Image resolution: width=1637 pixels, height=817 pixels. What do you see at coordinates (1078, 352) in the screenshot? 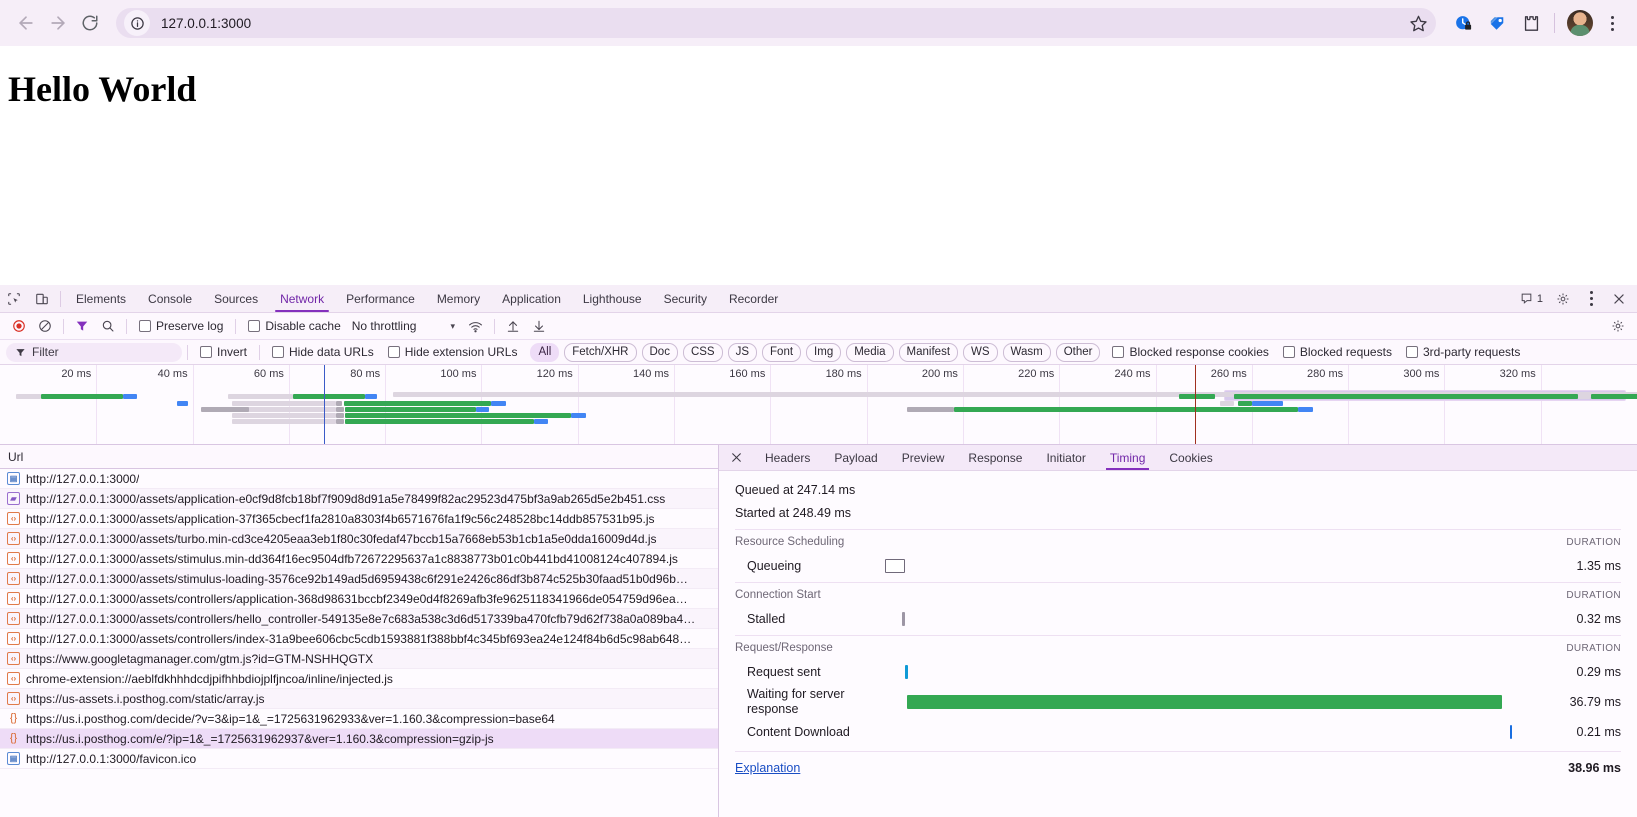
I see `type-chip-other: Other` at bounding box center [1078, 352].